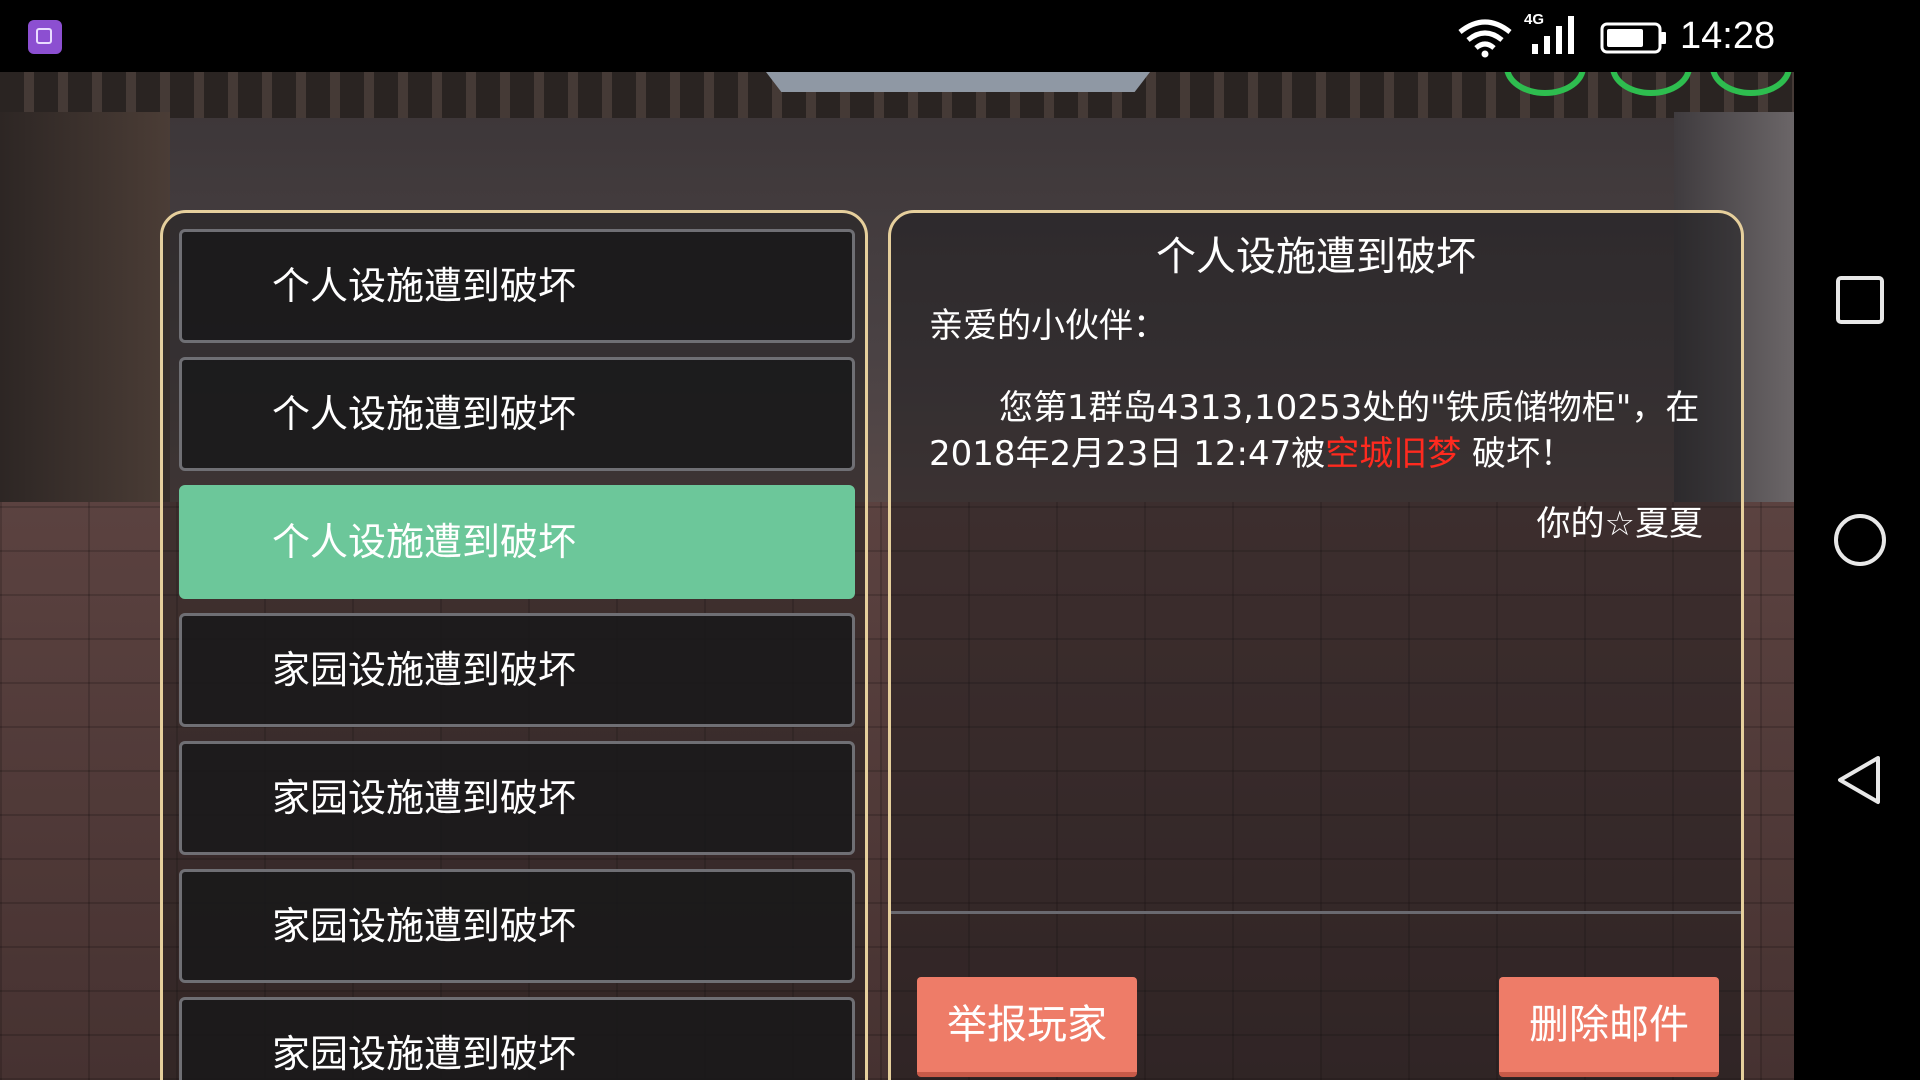 Image resolution: width=1920 pixels, height=1080 pixels. What do you see at coordinates (958, 82) in the screenshot?
I see `top-tab-decoration` at bounding box center [958, 82].